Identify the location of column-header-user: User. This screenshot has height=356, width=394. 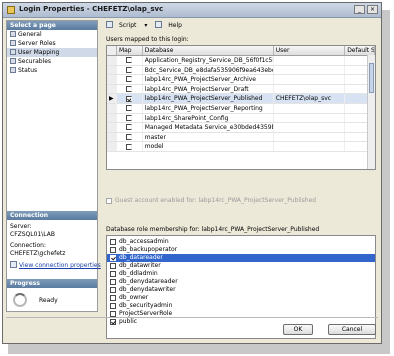
(310, 50).